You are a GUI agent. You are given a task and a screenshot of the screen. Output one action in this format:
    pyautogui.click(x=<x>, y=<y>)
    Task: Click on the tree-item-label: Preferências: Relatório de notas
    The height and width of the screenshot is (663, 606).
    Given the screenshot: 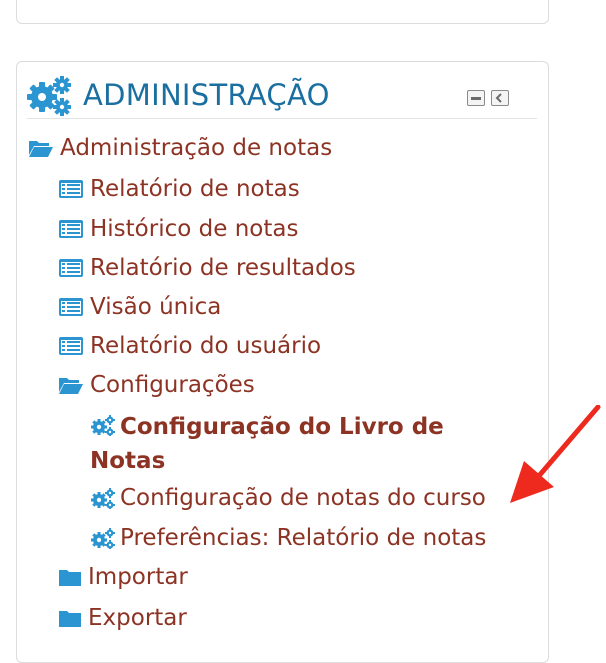 What is the action you would take?
    pyautogui.click(x=303, y=538)
    